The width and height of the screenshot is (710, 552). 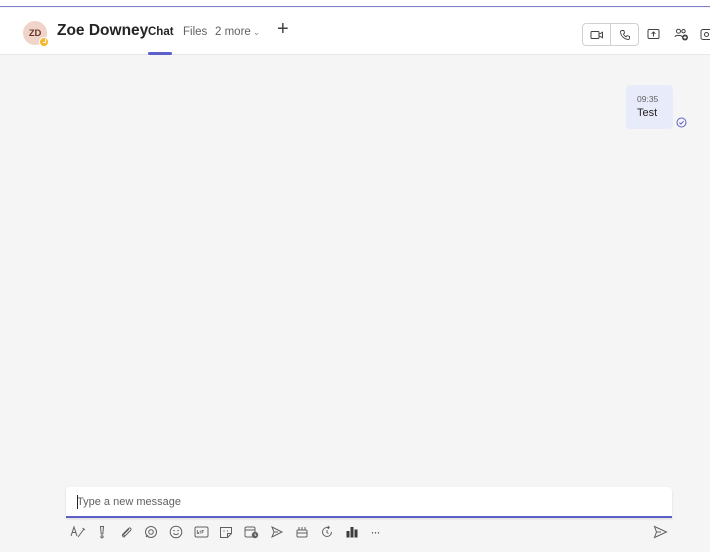 I want to click on message-input, so click(x=367, y=502).